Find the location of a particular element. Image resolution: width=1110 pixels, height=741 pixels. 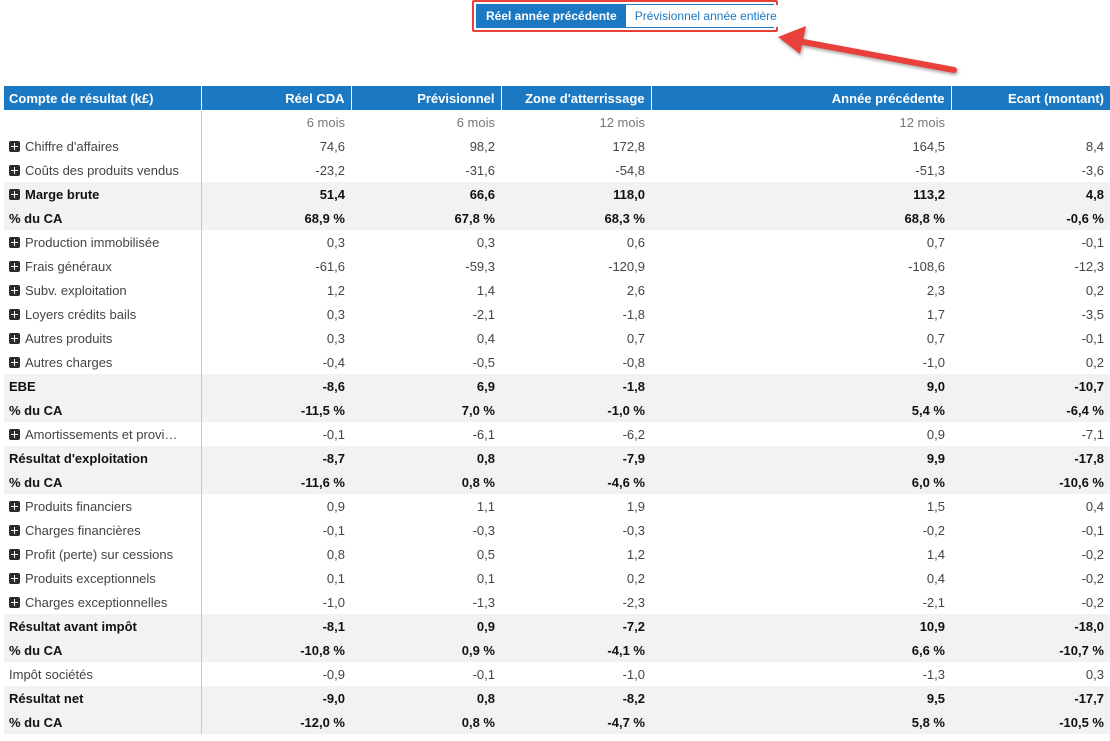

value-cell: -61,6 is located at coordinates (330, 266).